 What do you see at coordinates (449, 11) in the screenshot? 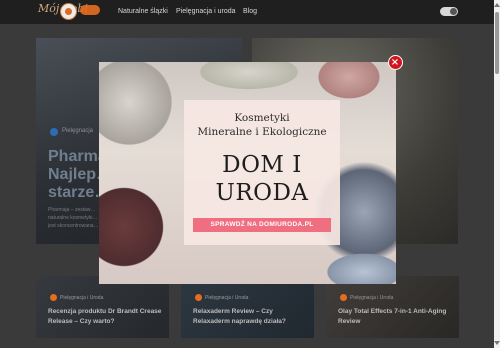
I see `dark-mode-toggle` at bounding box center [449, 11].